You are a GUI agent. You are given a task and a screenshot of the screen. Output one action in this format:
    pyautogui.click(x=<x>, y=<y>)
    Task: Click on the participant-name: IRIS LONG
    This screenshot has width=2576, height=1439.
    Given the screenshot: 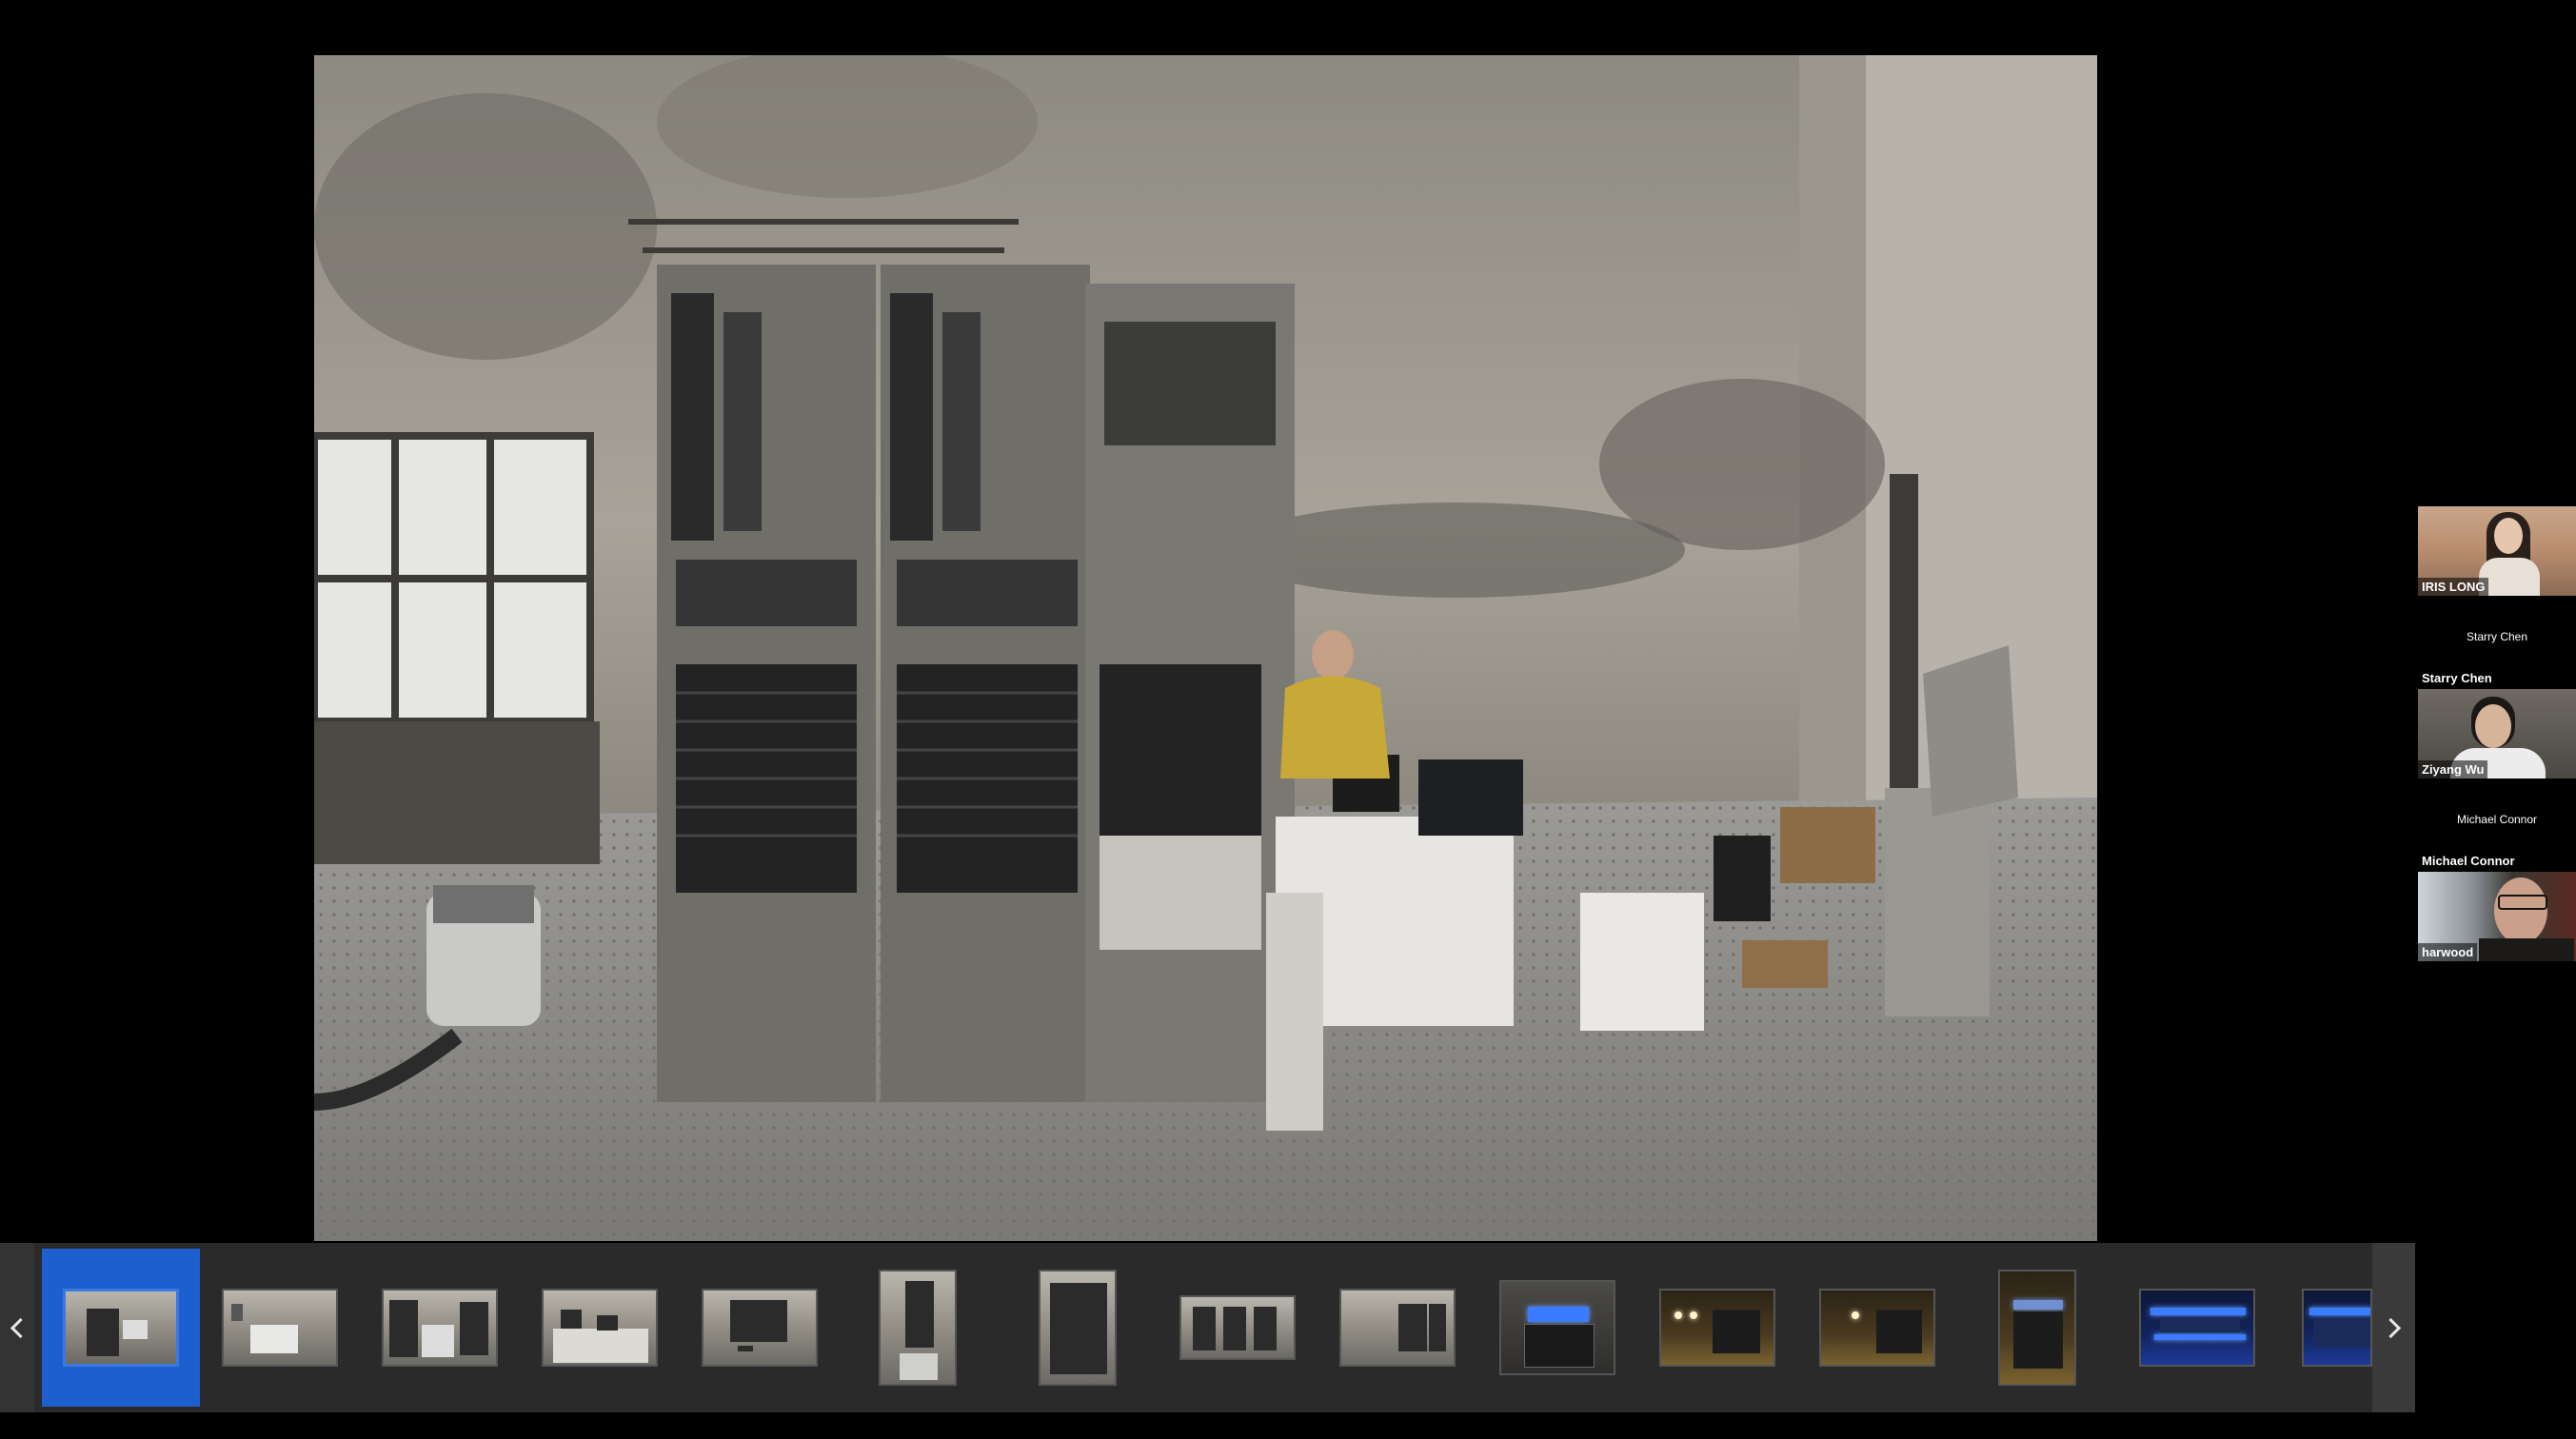 What is the action you would take?
    pyautogui.click(x=2453, y=587)
    